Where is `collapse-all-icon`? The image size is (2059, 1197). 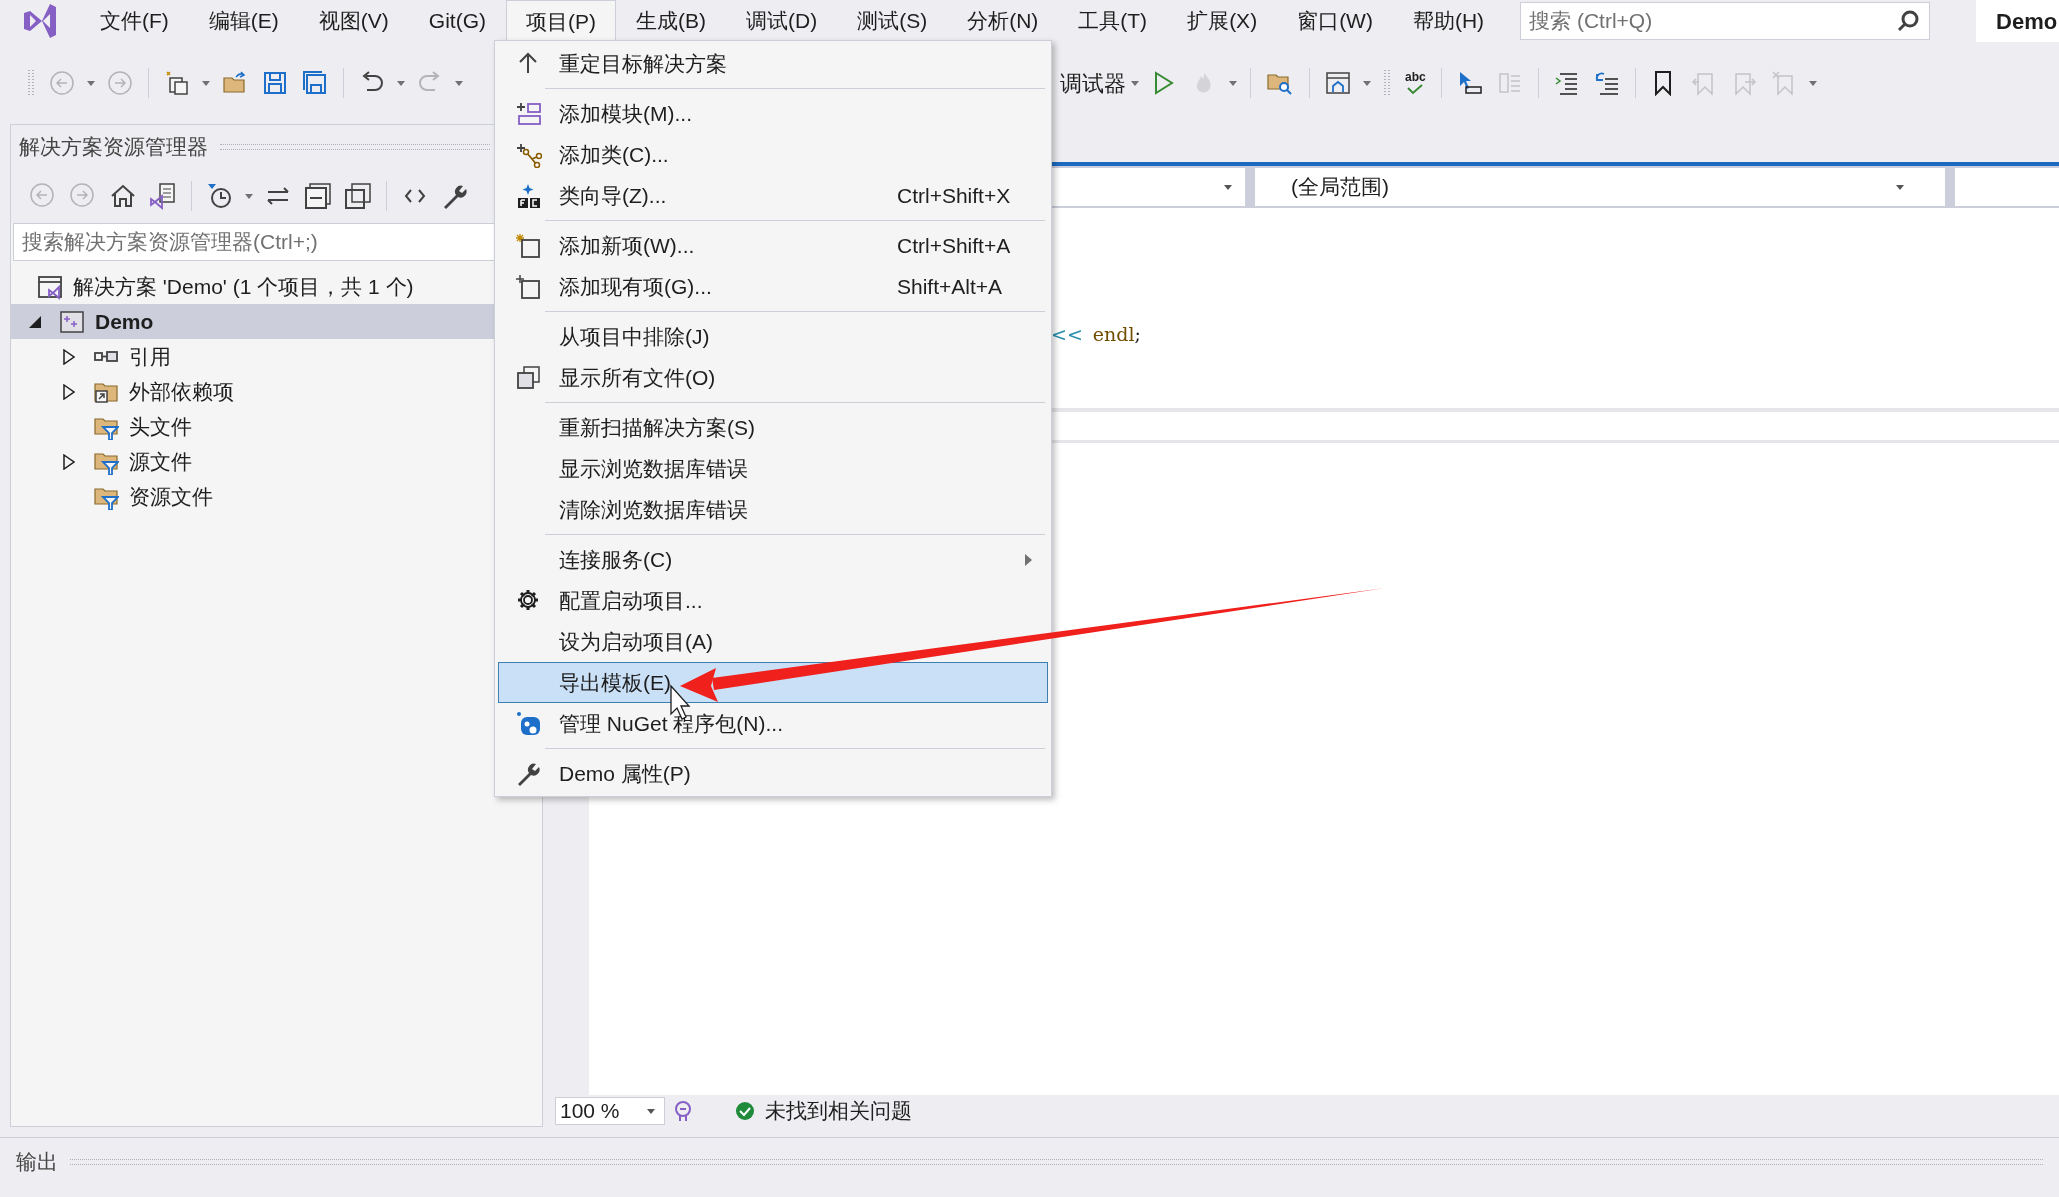 collapse-all-icon is located at coordinates (318, 196).